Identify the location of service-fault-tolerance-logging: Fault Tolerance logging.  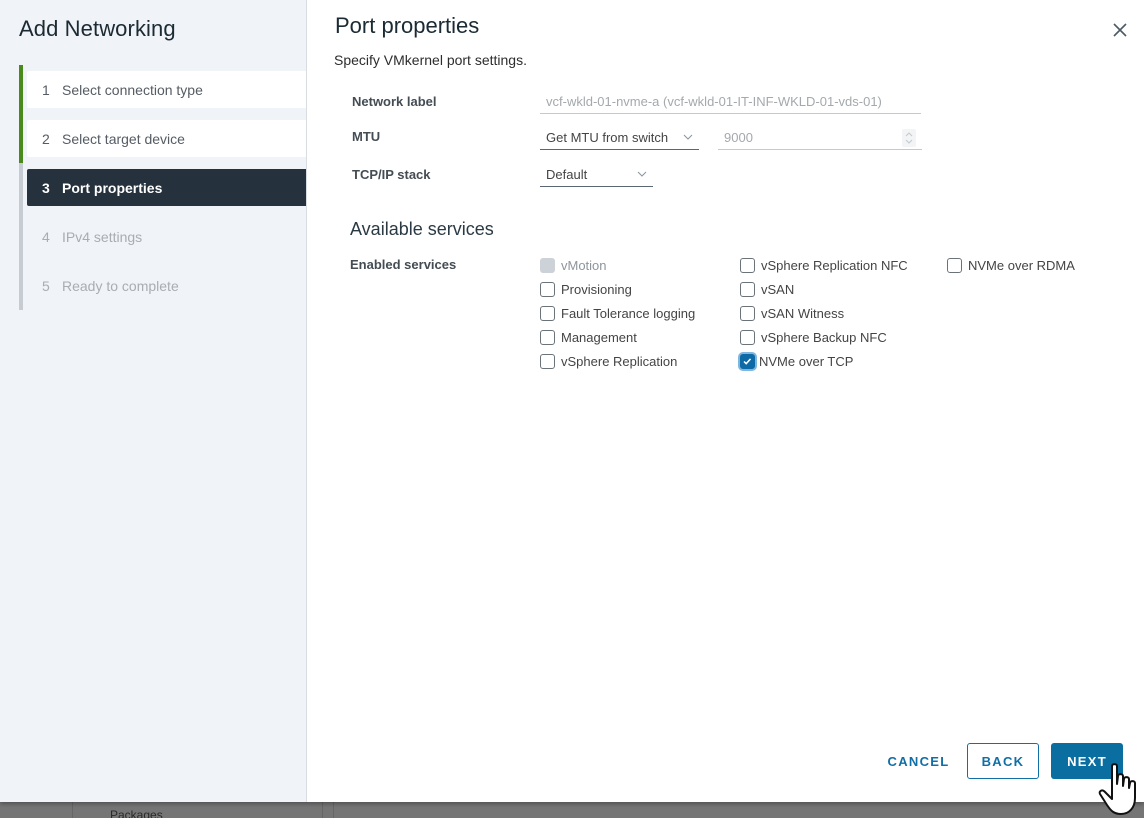
(617, 313).